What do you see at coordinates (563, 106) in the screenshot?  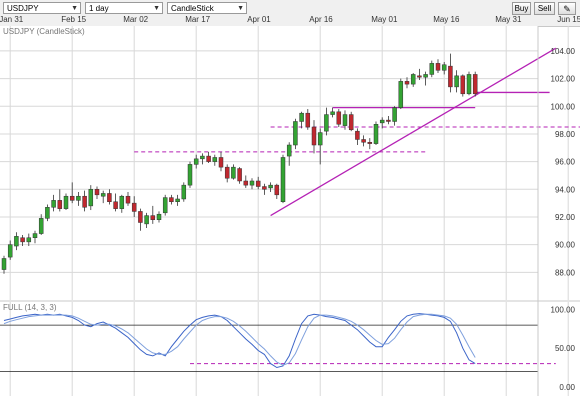 I see `y-tick-label: 100.00` at bounding box center [563, 106].